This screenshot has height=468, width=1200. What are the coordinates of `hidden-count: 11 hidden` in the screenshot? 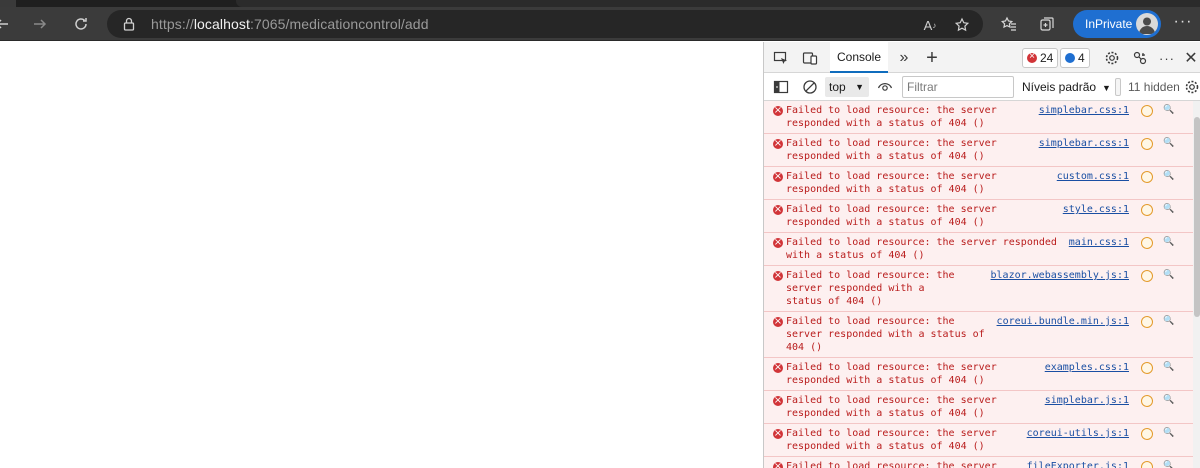 It's located at (1154, 87).